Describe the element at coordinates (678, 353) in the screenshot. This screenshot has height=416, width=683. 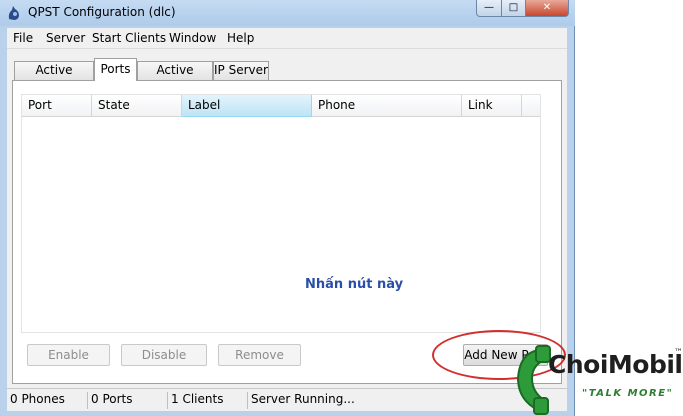
I see `watermark-trademark: ™` at that location.